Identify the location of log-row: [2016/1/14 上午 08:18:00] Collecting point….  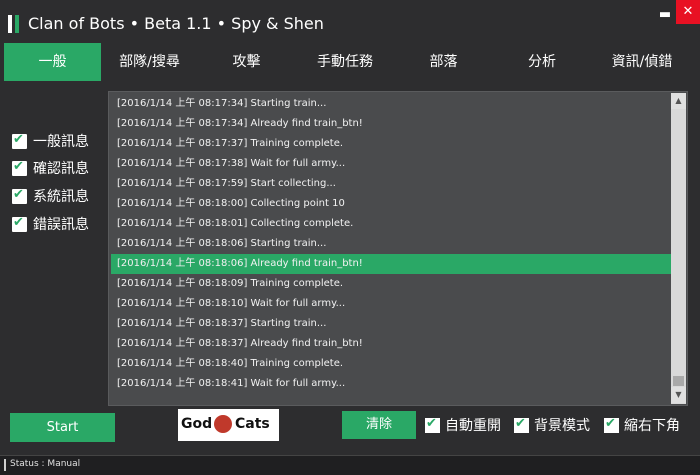
(391, 204).